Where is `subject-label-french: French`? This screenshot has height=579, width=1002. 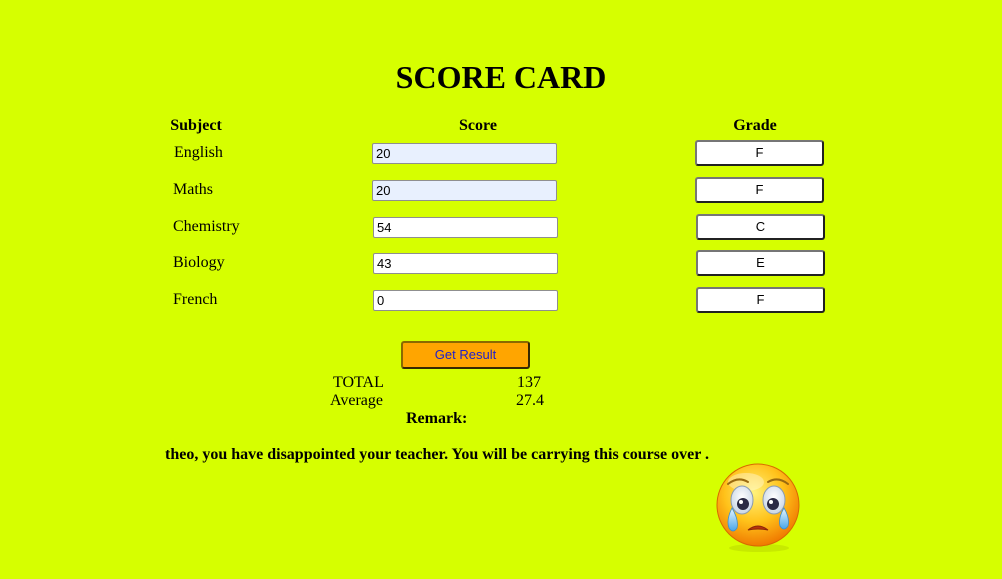
subject-label-french: French is located at coordinates (195, 299).